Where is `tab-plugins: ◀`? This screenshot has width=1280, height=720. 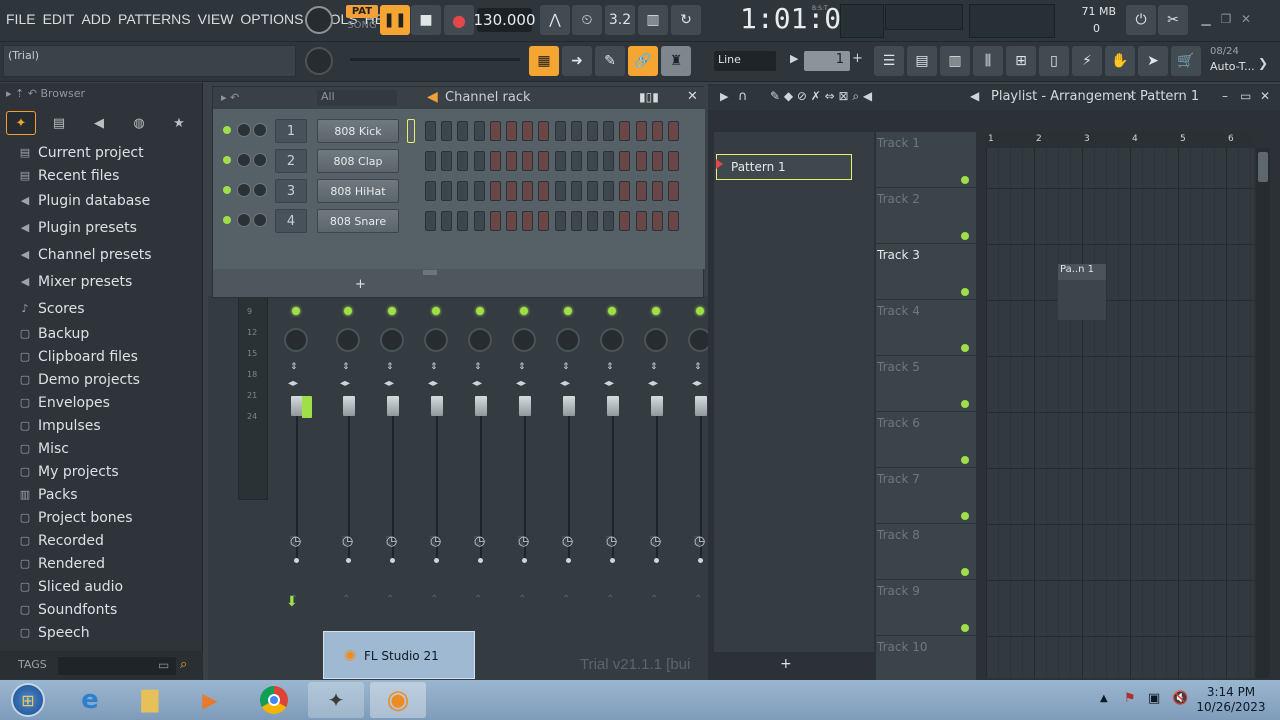
tab-plugins: ◀ is located at coordinates (99, 123).